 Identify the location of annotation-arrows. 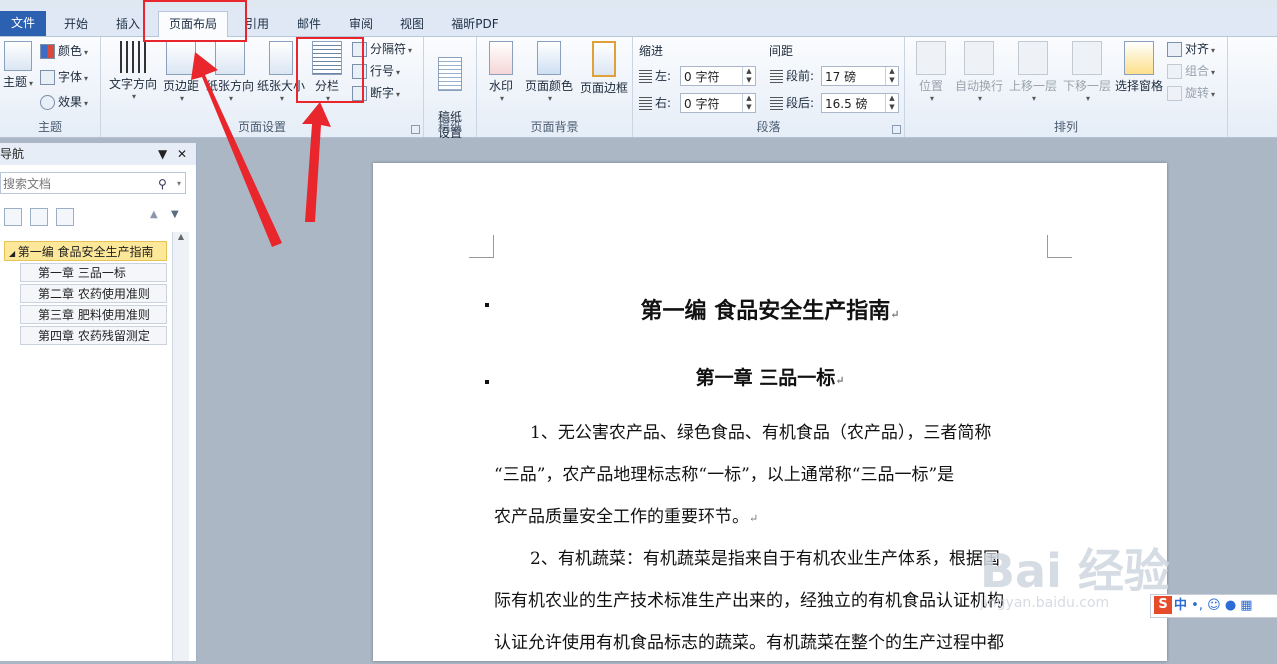
(261, 149).